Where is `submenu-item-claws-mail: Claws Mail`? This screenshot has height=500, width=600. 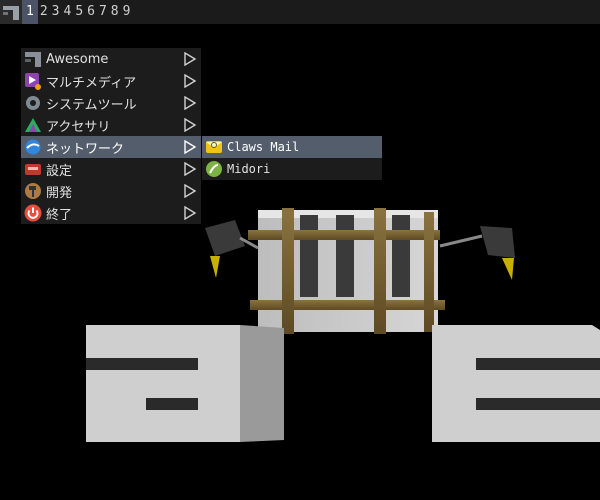
submenu-item-claws-mail: Claws Mail is located at coordinates (292, 147).